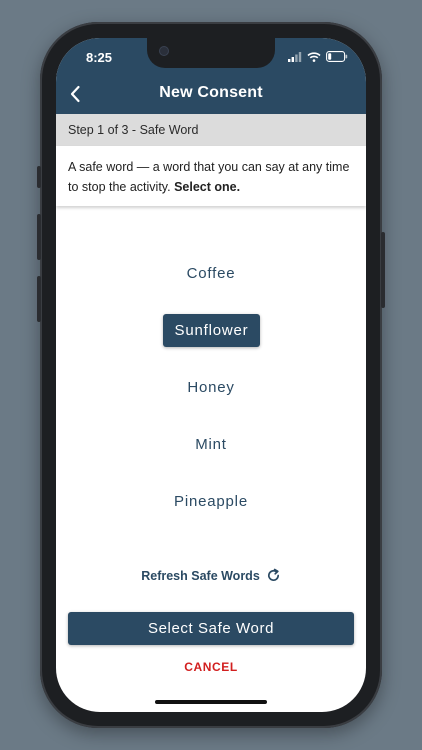 This screenshot has width=422, height=750. I want to click on select-safe-word-button: Select Safe Word, so click(211, 628).